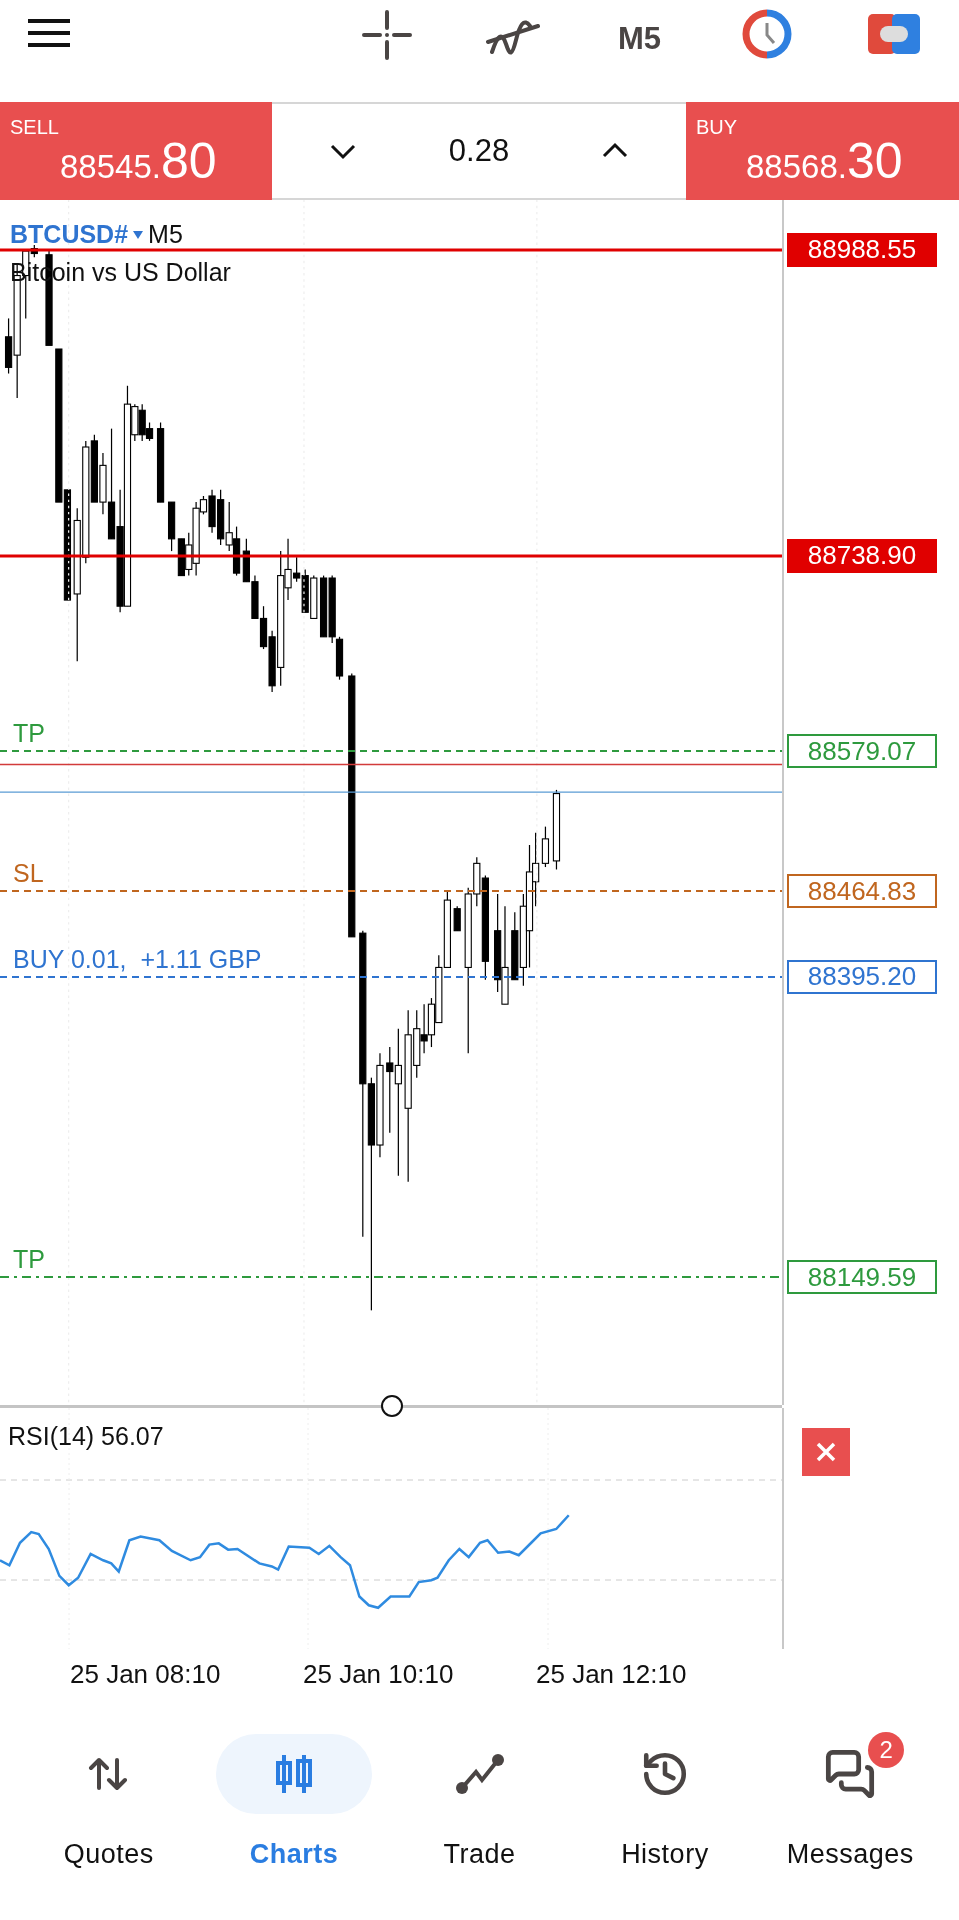 The image size is (959, 1920). I want to click on nav-label: Quotes, so click(108, 1854).